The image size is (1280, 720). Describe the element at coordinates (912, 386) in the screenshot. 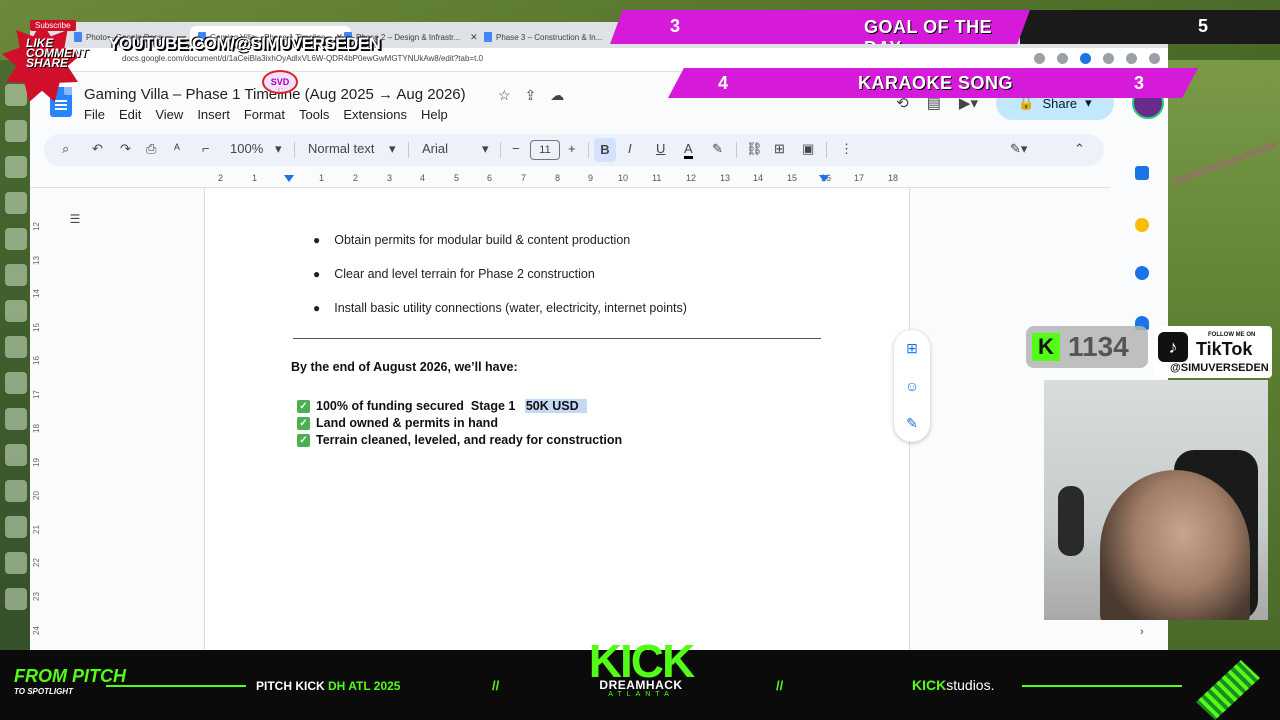

I see `emoji-reaction-icon: ☺` at that location.